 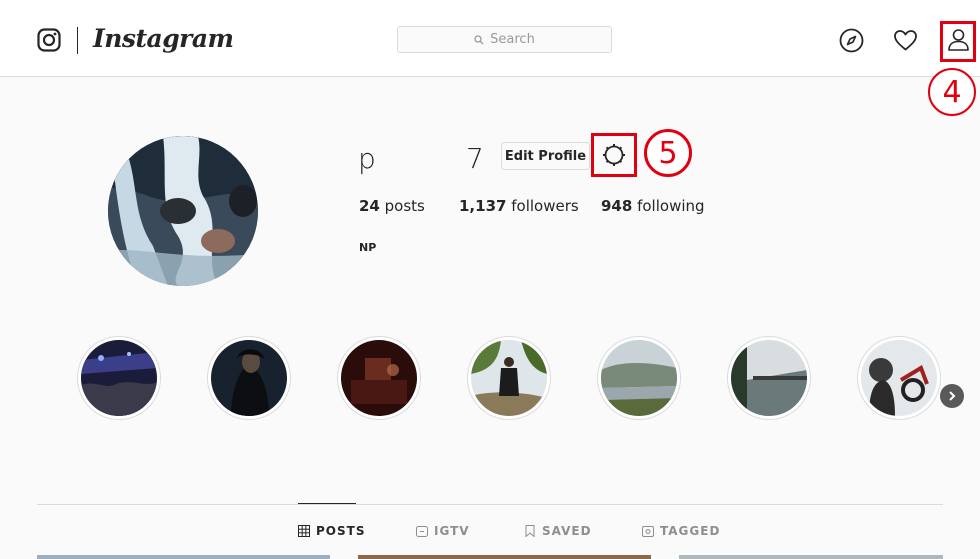 I want to click on top-navigation-bar: Instagram Search, so click(x=490, y=38).